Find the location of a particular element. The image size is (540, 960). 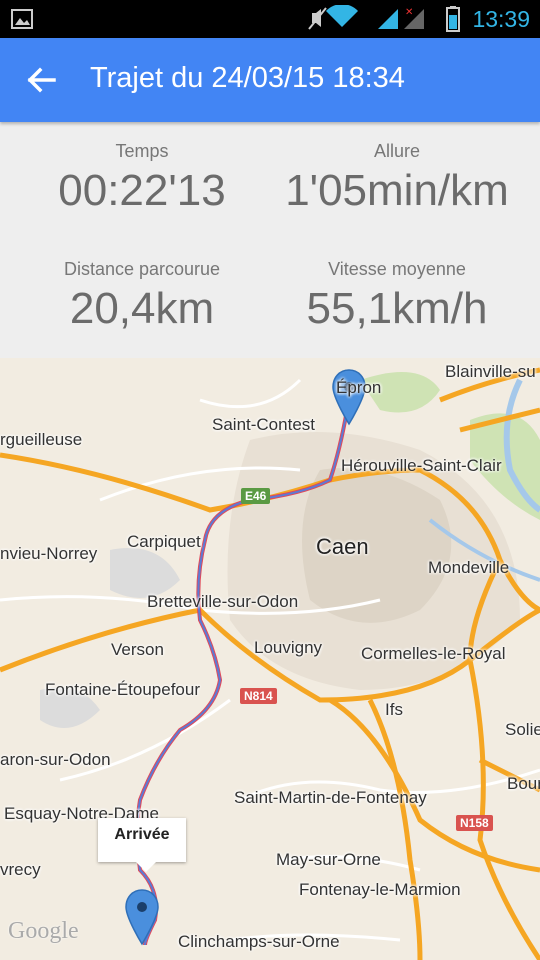

place-label: Carpiquet is located at coordinates (164, 541).